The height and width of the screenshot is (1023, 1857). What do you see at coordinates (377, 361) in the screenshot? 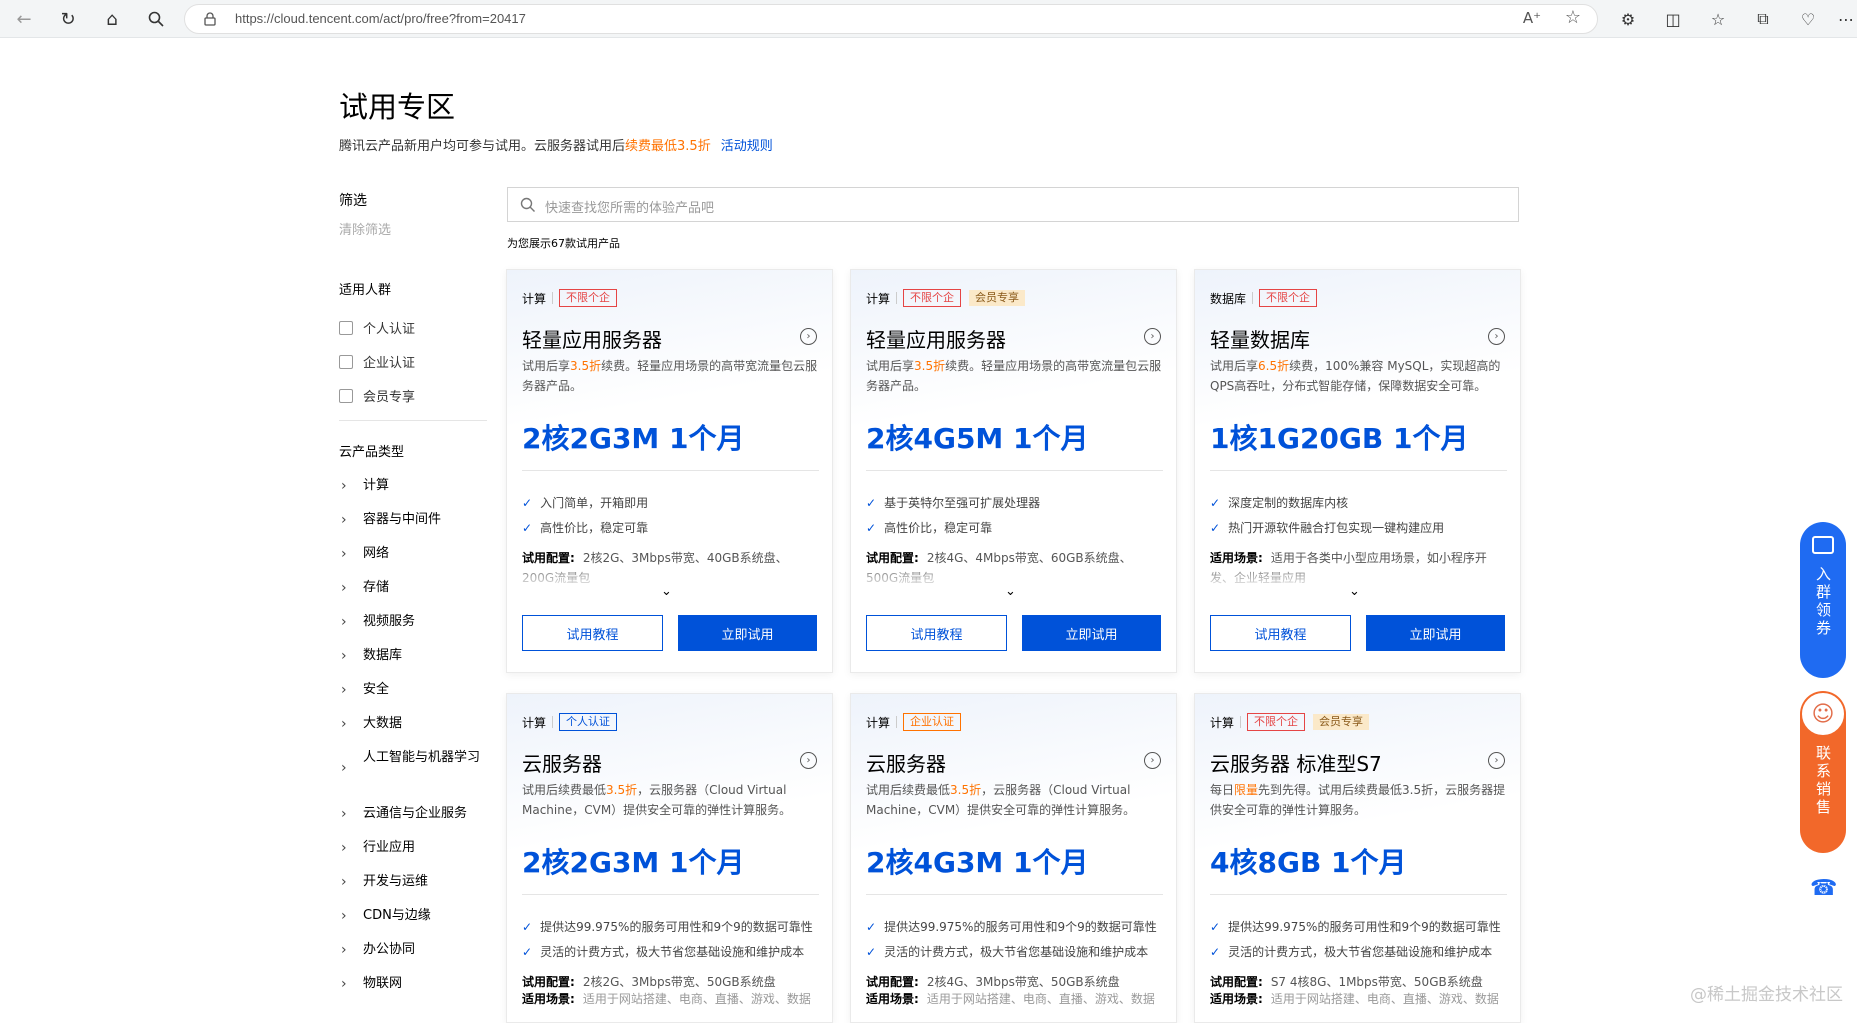
I see `audience-enterprise-checkbox: 企业认证` at bounding box center [377, 361].